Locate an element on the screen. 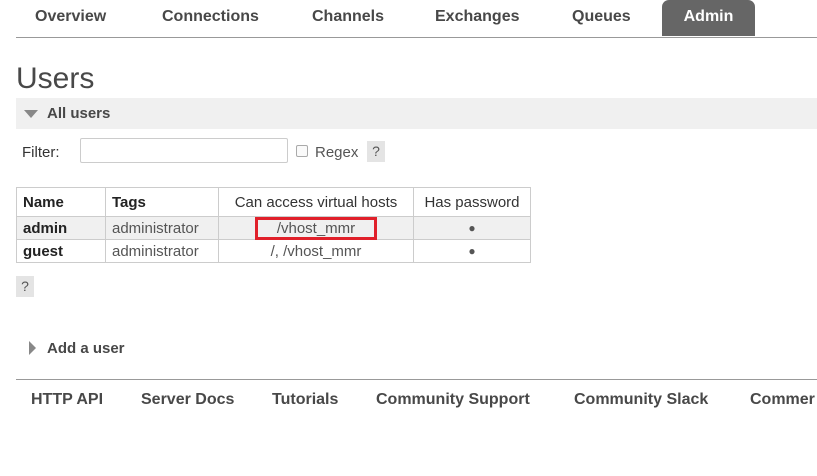  user-vhosts: /, /vhost_mmr is located at coordinates (316, 251).